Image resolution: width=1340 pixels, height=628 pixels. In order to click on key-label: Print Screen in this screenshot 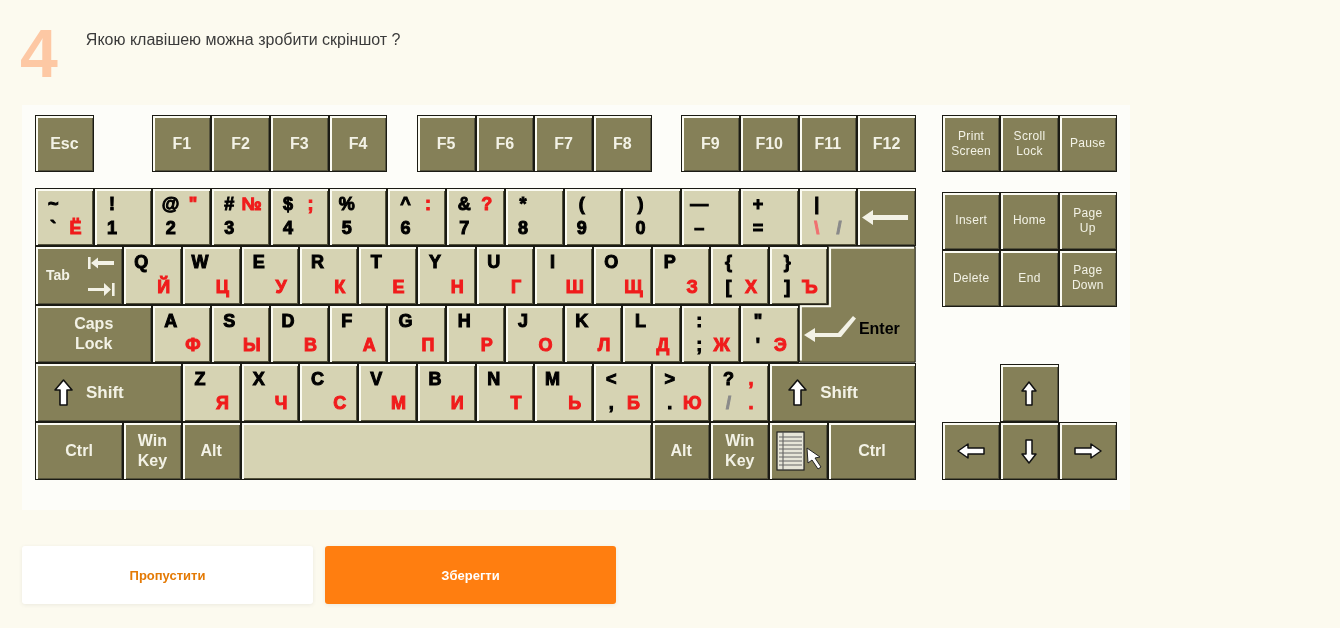, I will do `click(971, 143)`.